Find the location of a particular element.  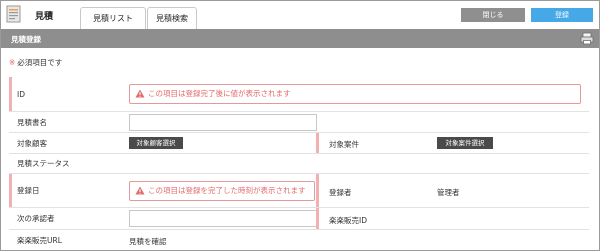

id-label: ID is located at coordinates (21, 94).